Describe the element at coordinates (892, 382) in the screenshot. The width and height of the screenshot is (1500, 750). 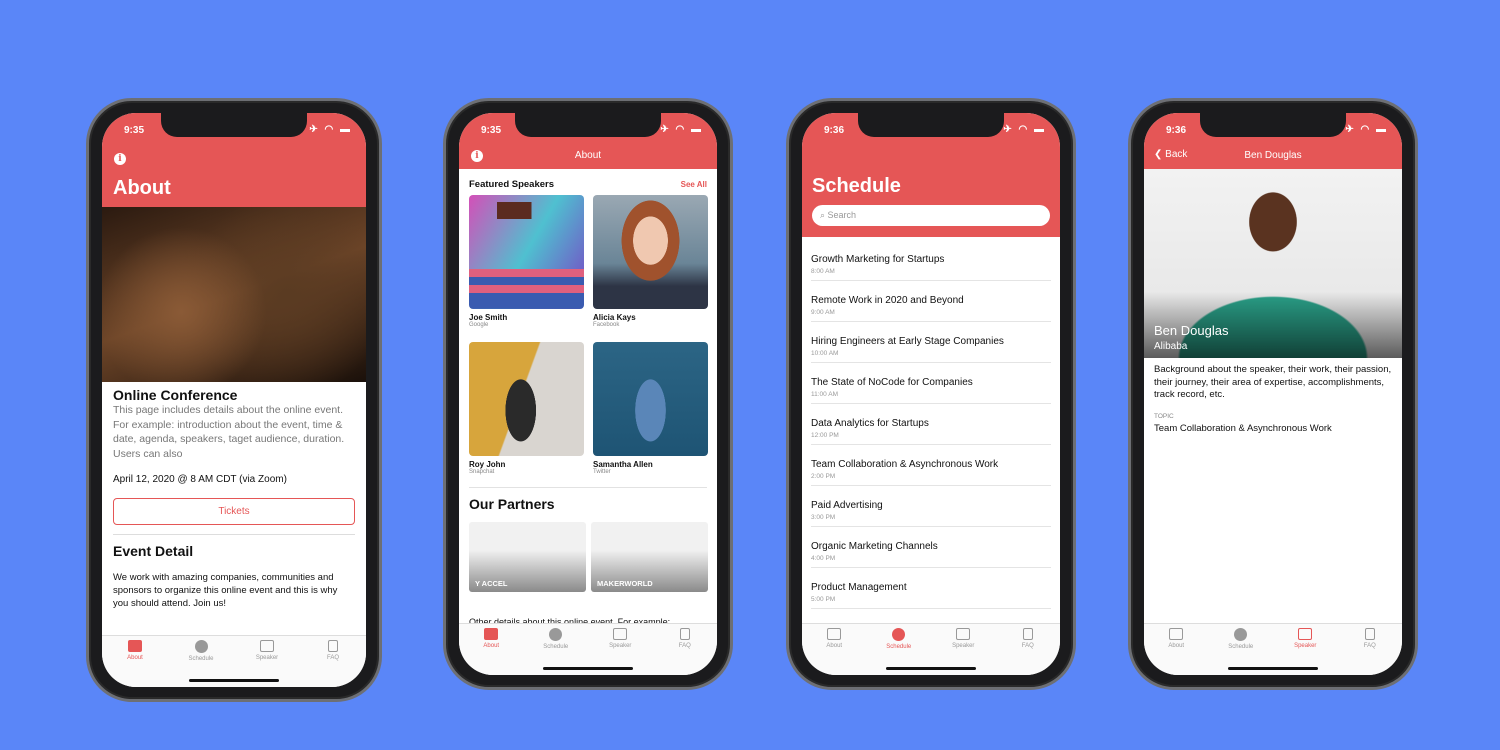
I see `session-title: The State of NoCode for Companies` at that location.